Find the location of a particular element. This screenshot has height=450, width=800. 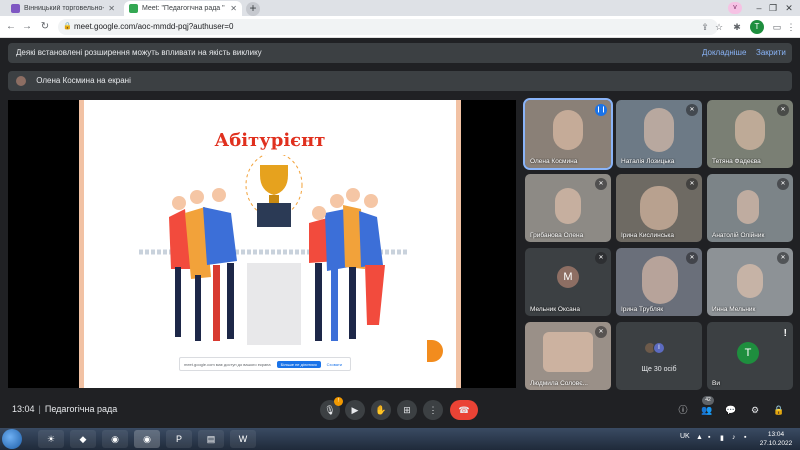

participant-tile: ✕ Грибанова Олена is located at coordinates (568, 208).